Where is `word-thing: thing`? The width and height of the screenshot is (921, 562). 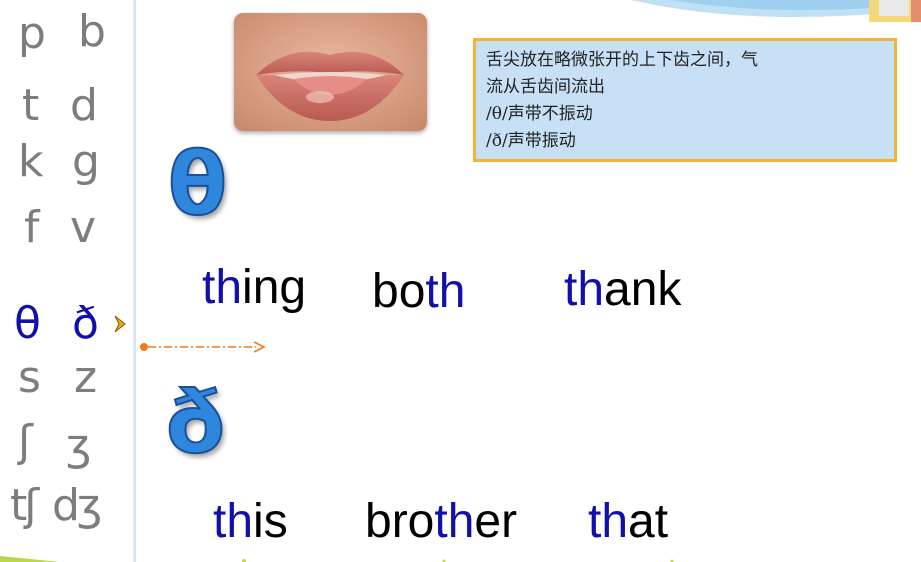 word-thing: thing is located at coordinates (254, 288).